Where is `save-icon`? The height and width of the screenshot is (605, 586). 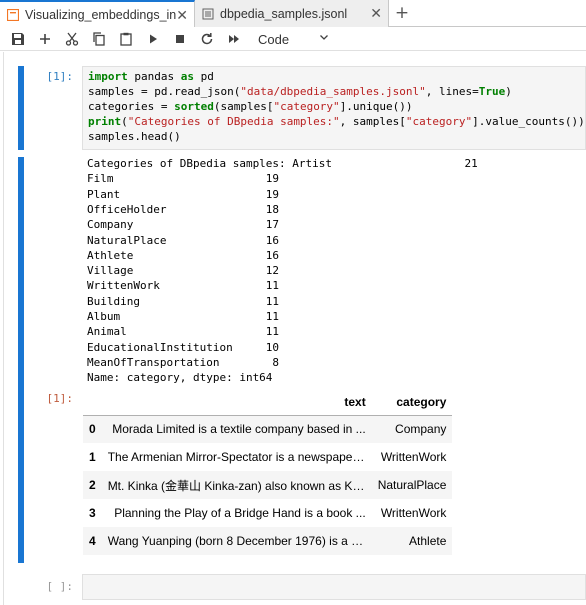
save-icon is located at coordinates (18, 39).